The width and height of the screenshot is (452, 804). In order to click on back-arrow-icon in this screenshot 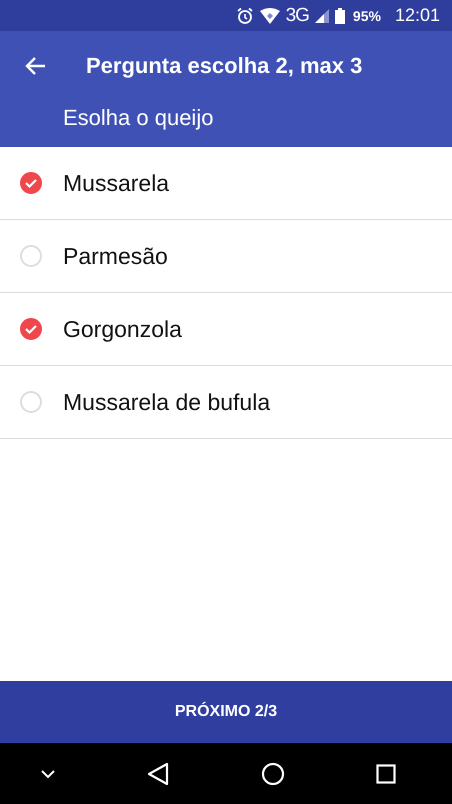, I will do `click(35, 66)`.